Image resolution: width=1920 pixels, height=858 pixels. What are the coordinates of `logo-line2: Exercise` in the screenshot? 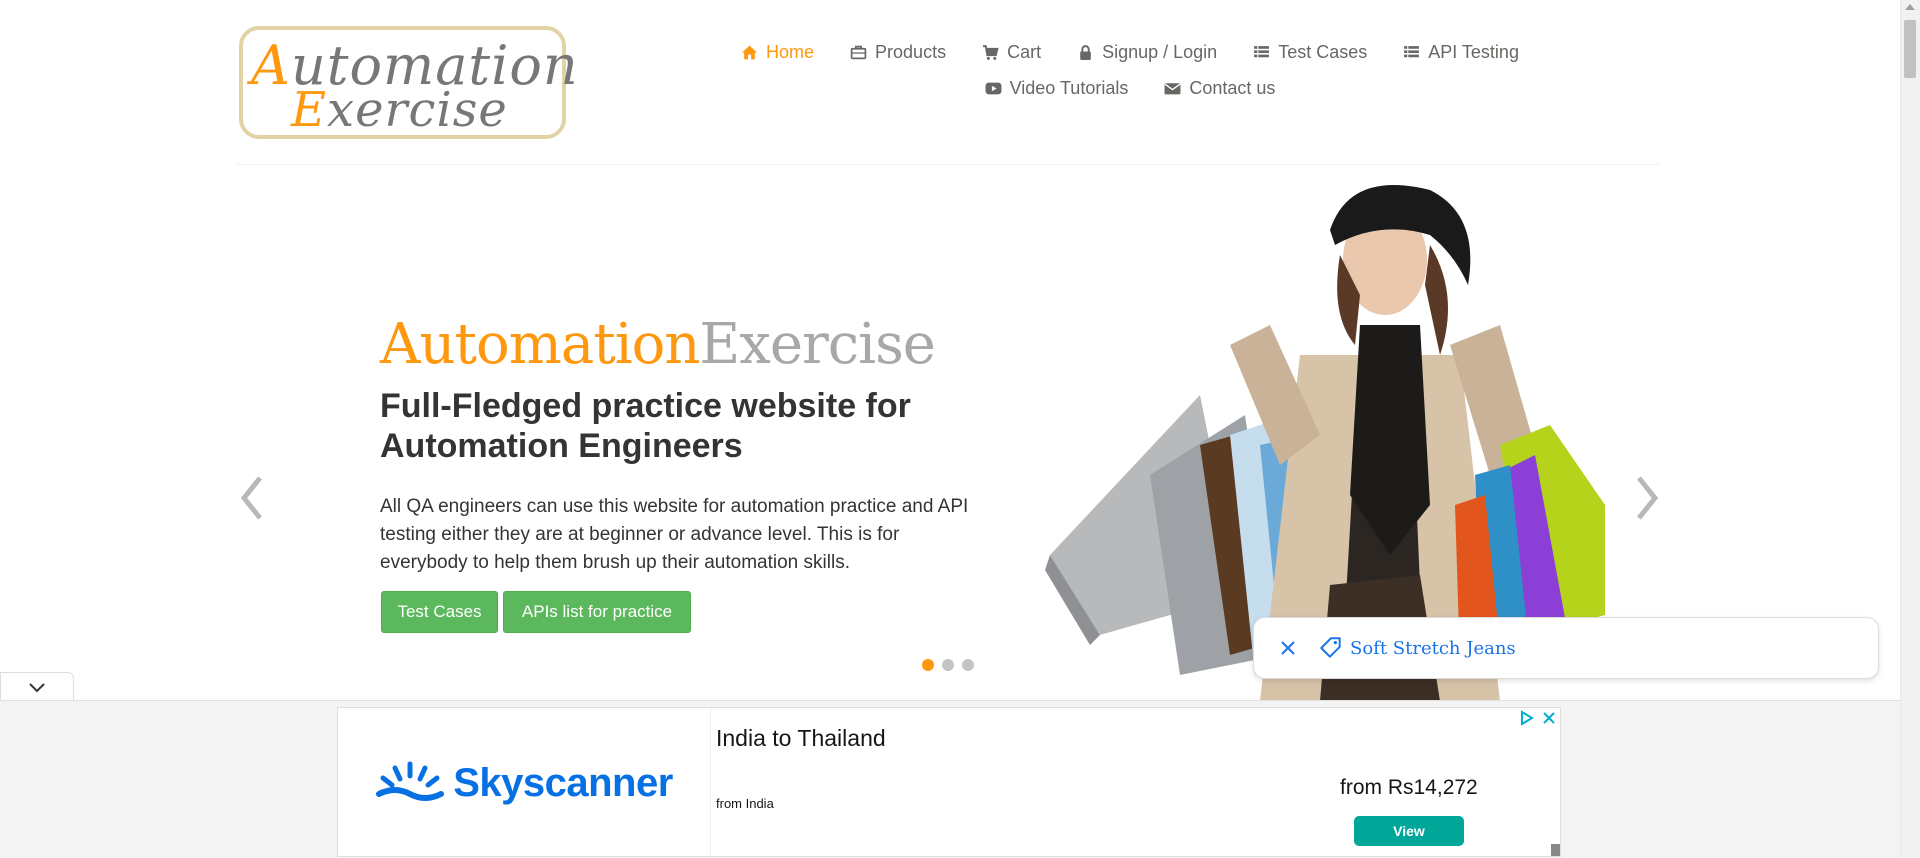 It's located at (399, 110).